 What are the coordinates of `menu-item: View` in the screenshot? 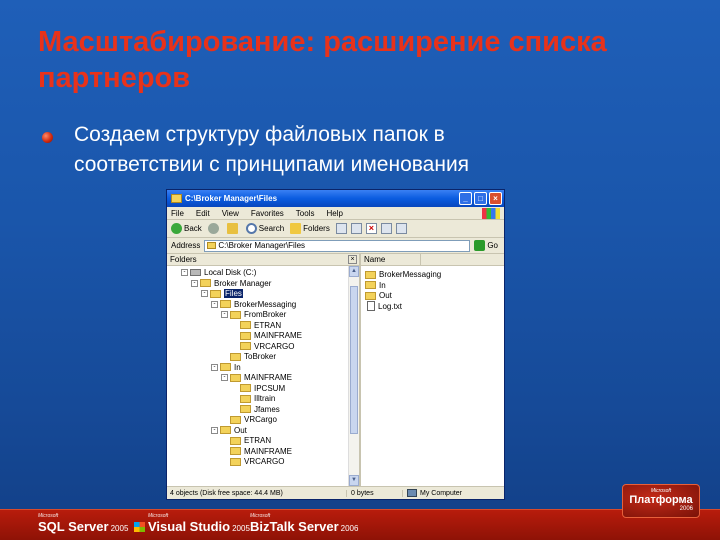 It's located at (230, 213).